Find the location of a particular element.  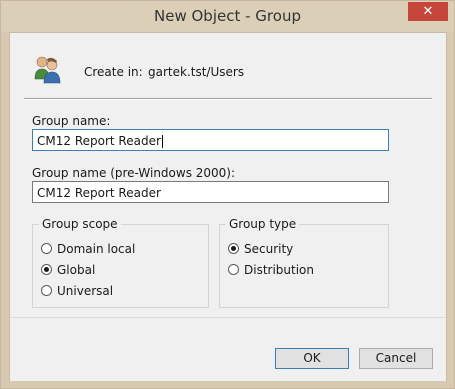

close-button: ✕ is located at coordinates (428, 11).